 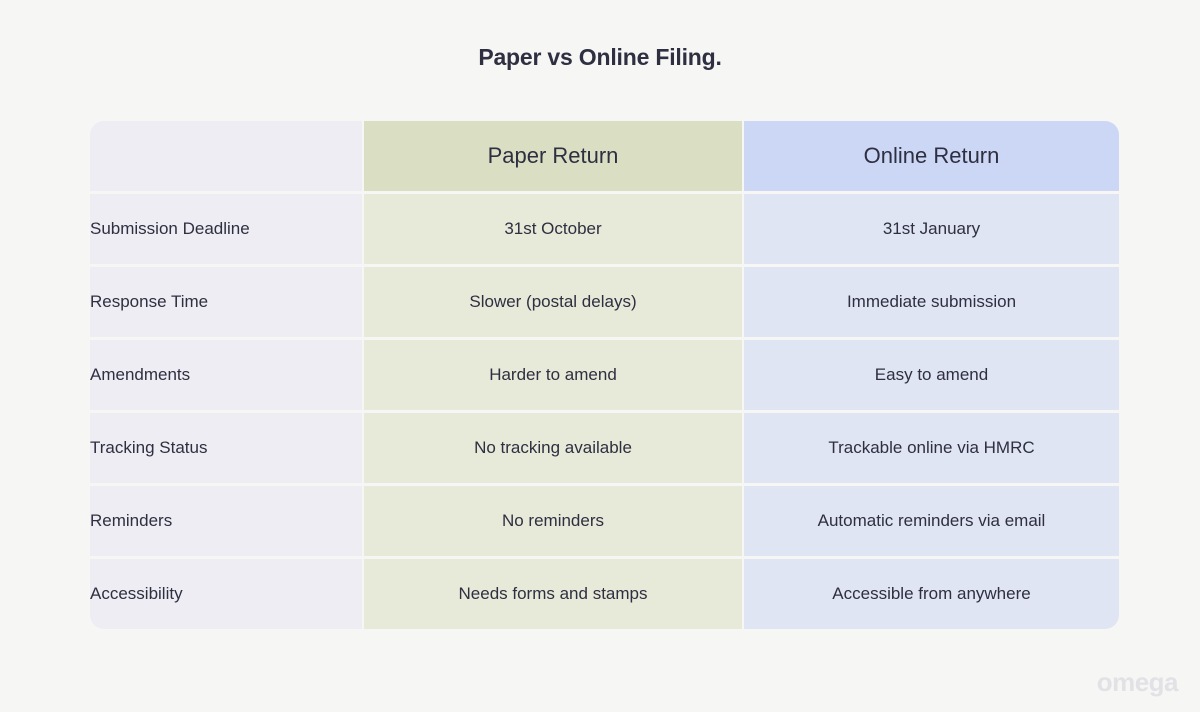 What do you see at coordinates (226, 594) in the screenshot?
I see `row-label-cell: Accessibility` at bounding box center [226, 594].